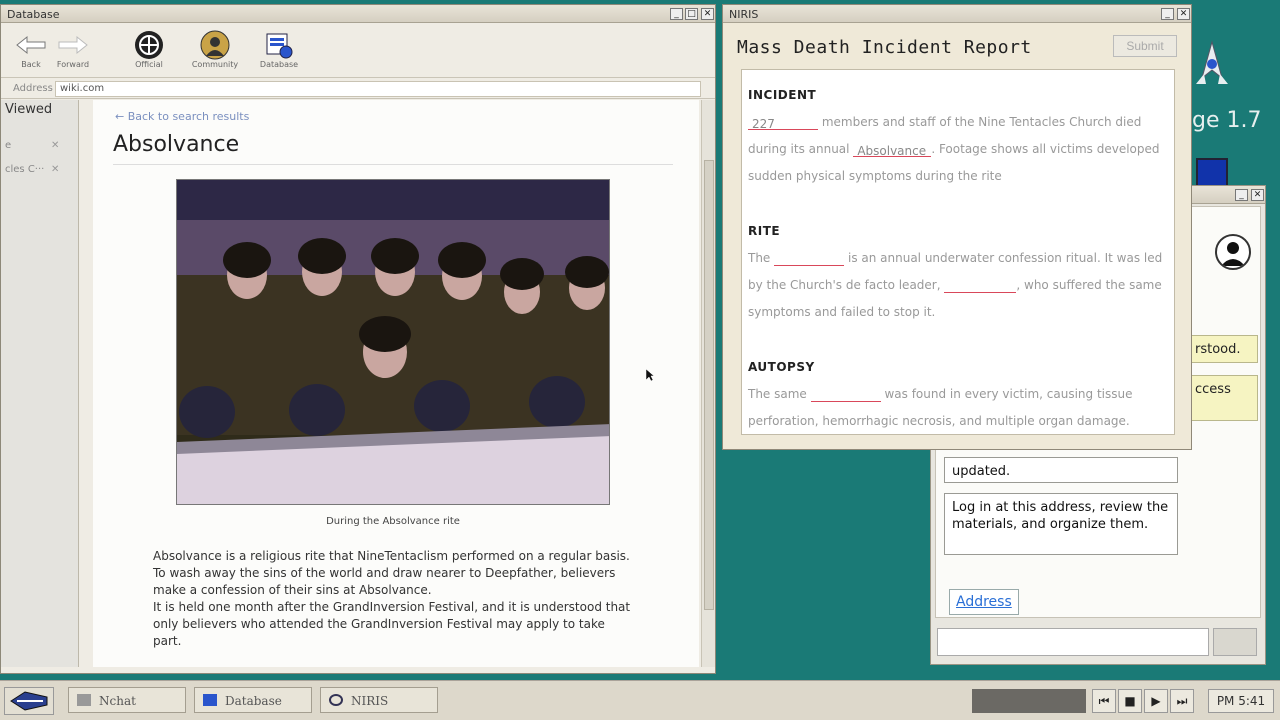 The height and width of the screenshot is (720, 1280). What do you see at coordinates (1222, 398) in the screenshot?
I see `chat-bubble: ccess` at bounding box center [1222, 398].